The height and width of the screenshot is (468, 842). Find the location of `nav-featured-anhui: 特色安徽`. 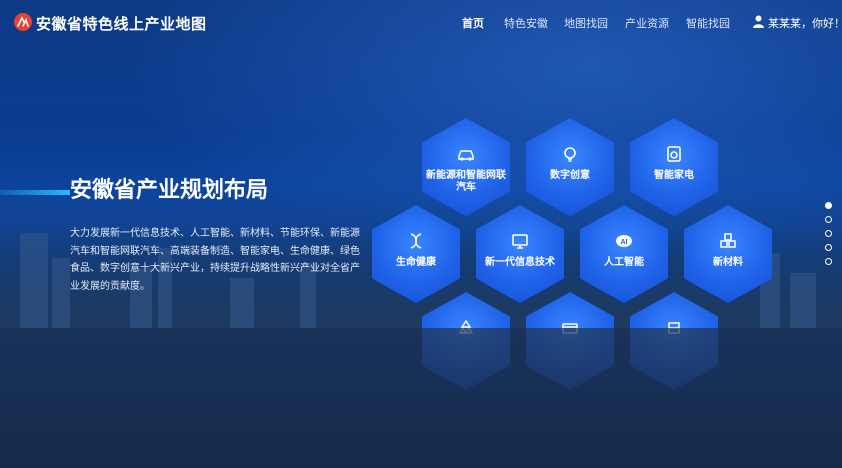

nav-featured-anhui: 特色安徽 is located at coordinates (526, 23).